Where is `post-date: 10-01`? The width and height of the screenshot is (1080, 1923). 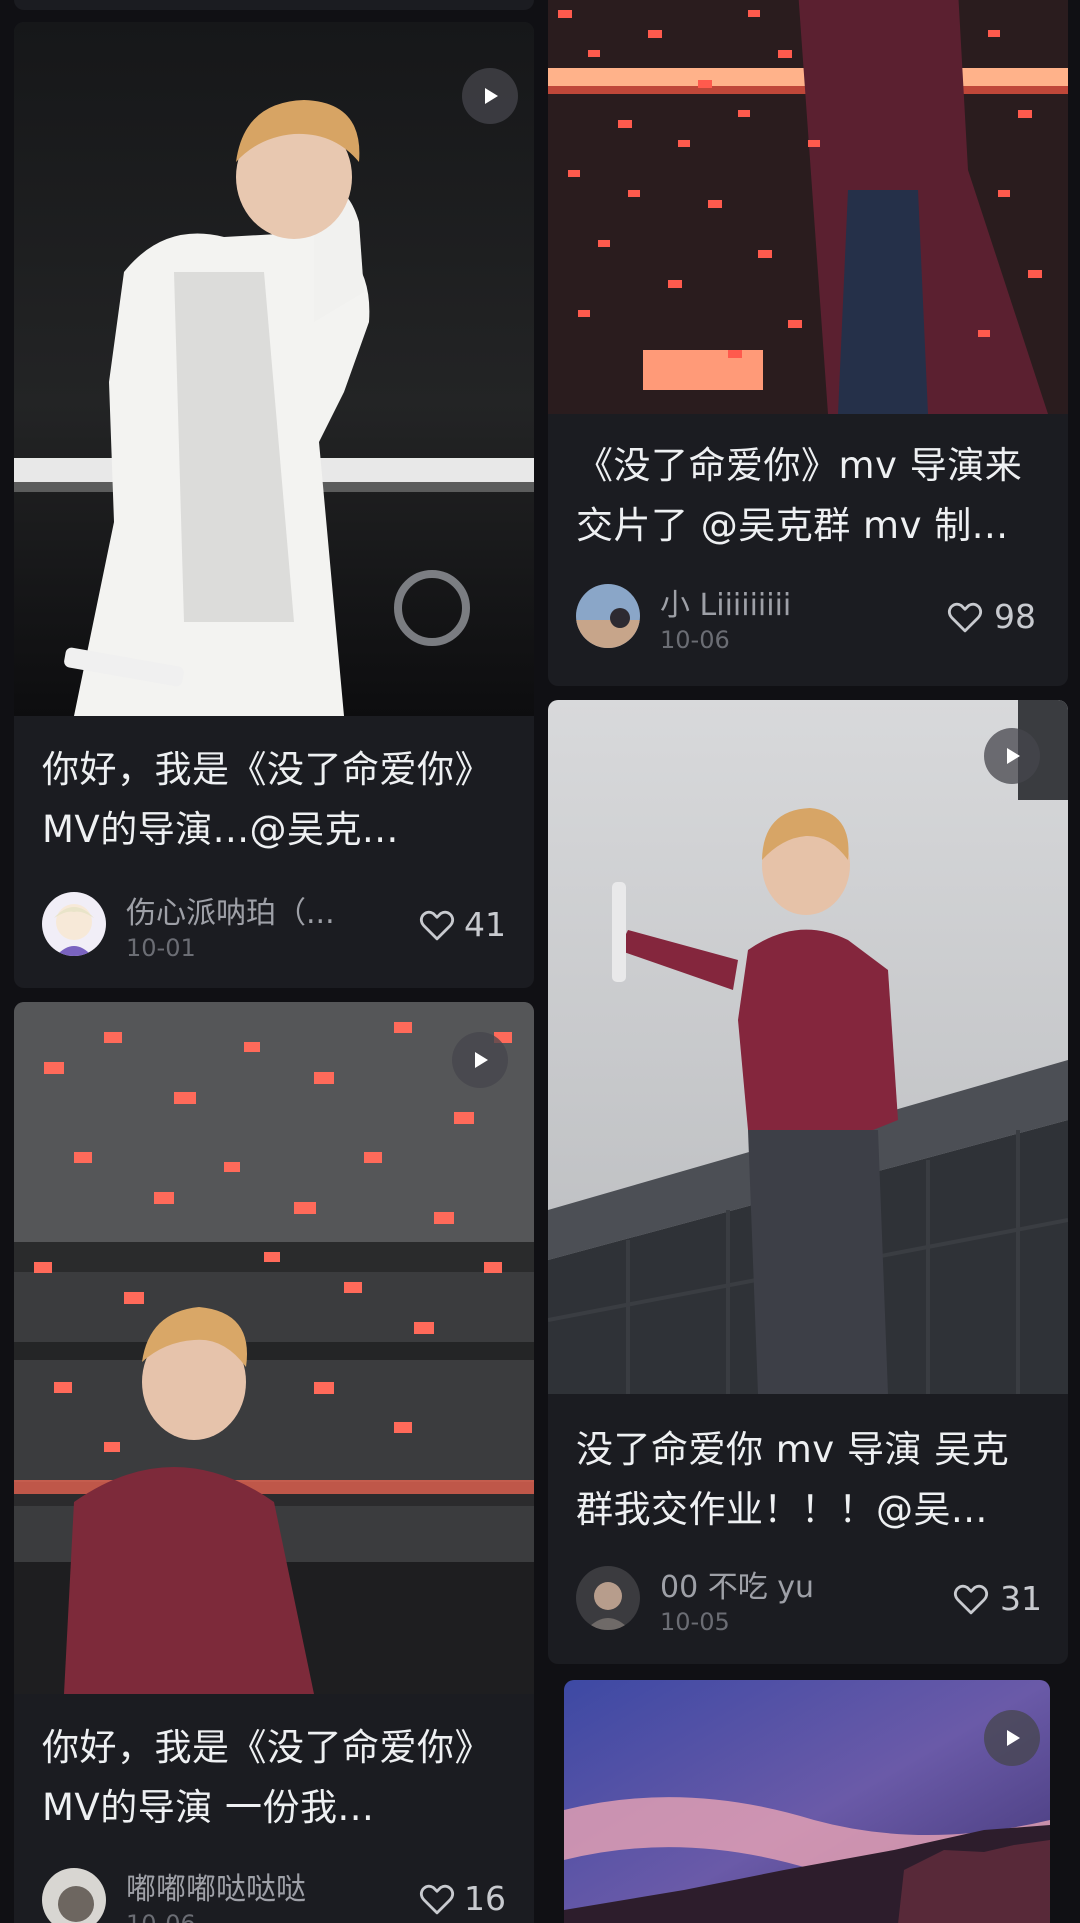 post-date: 10-01 is located at coordinates (161, 948).